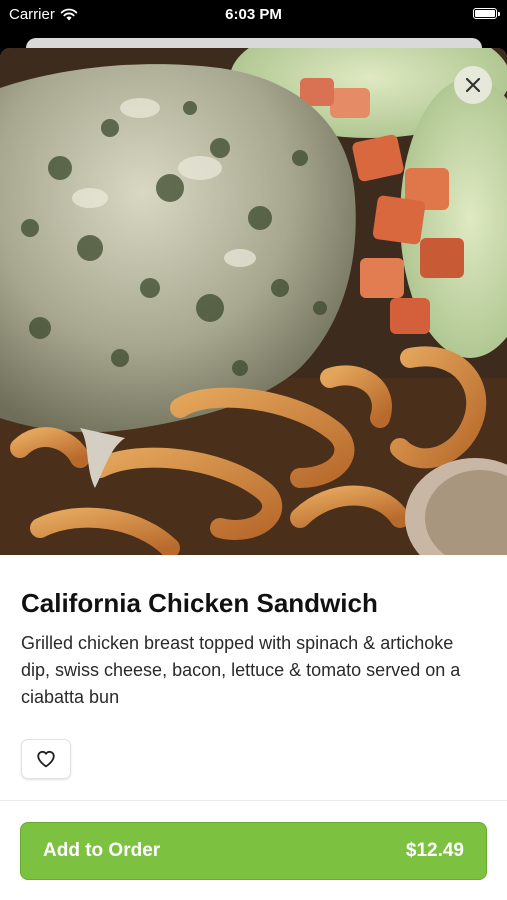  What do you see at coordinates (486, 13) in the screenshot?
I see `battery-icon` at bounding box center [486, 13].